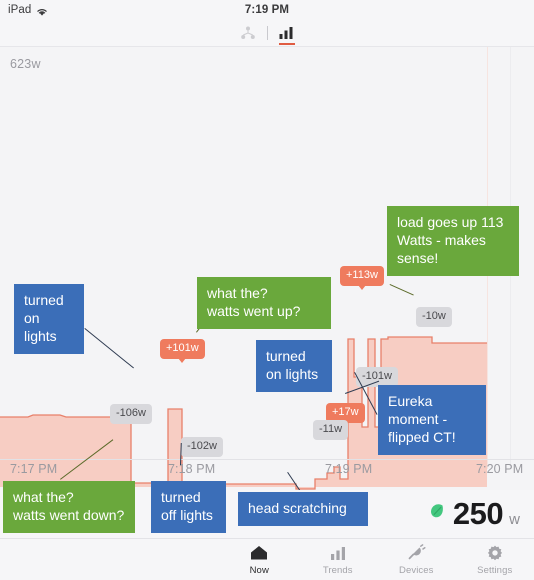 The height and width of the screenshot is (580, 534). I want to click on devices-network-icon, so click(248, 33).